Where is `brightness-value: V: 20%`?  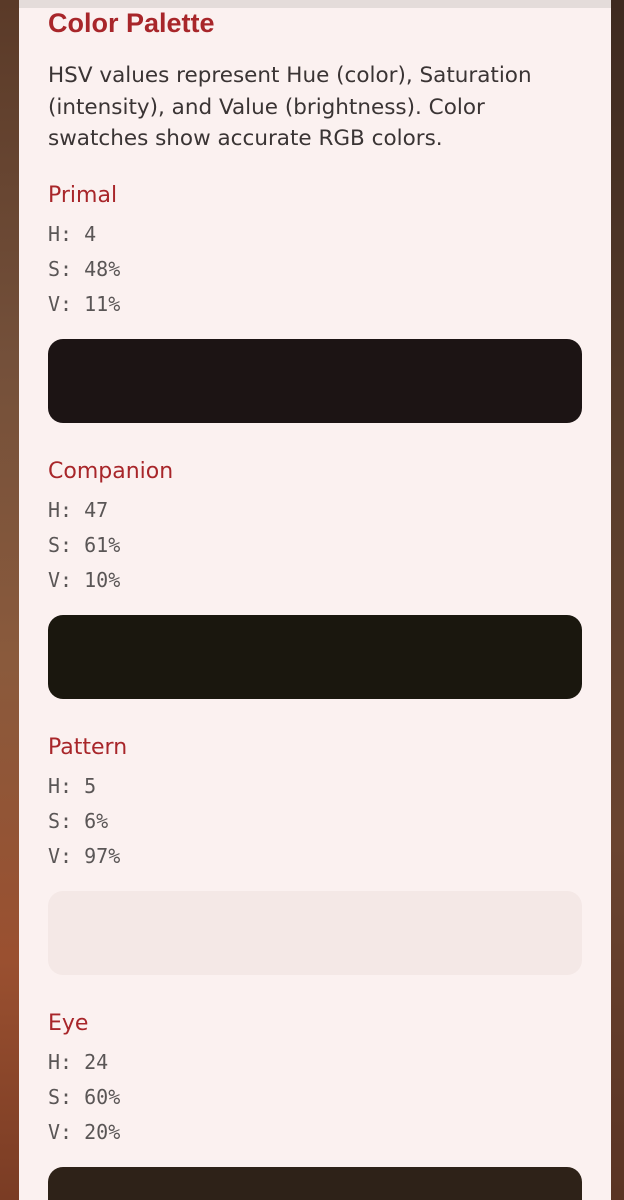
brightness-value: V: 20% is located at coordinates (84, 1131).